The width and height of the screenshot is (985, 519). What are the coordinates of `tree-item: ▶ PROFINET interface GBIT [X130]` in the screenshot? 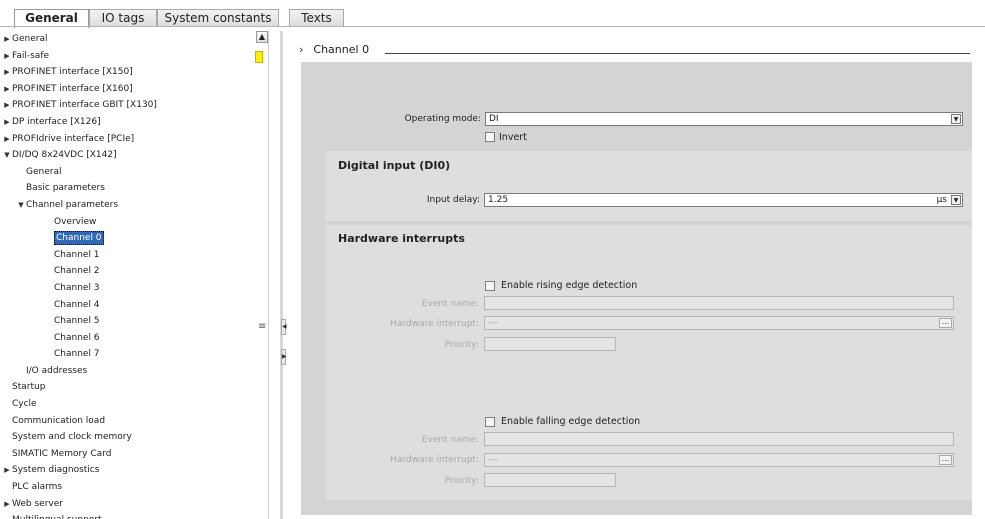 It's located at (127, 105).